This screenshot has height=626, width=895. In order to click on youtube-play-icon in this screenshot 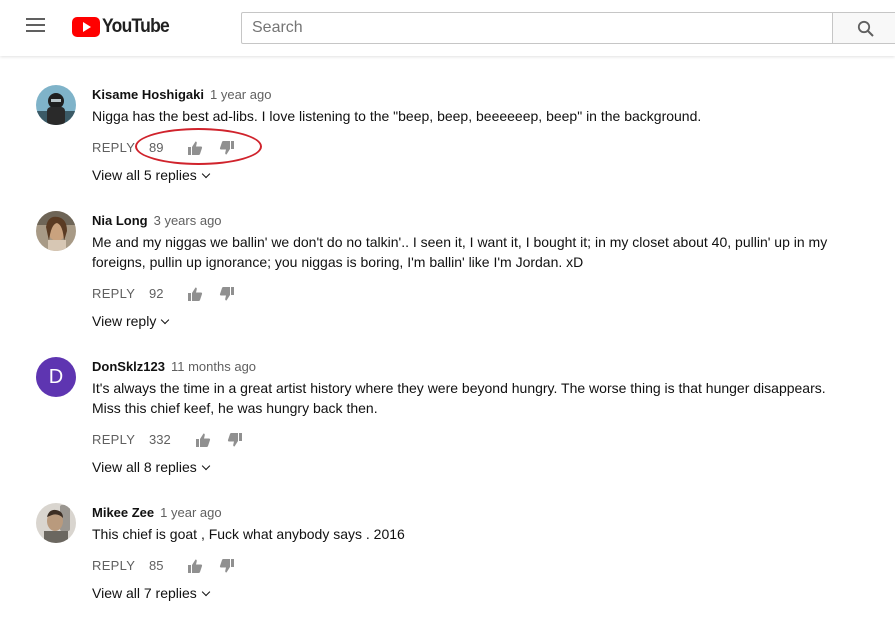, I will do `click(86, 27)`.